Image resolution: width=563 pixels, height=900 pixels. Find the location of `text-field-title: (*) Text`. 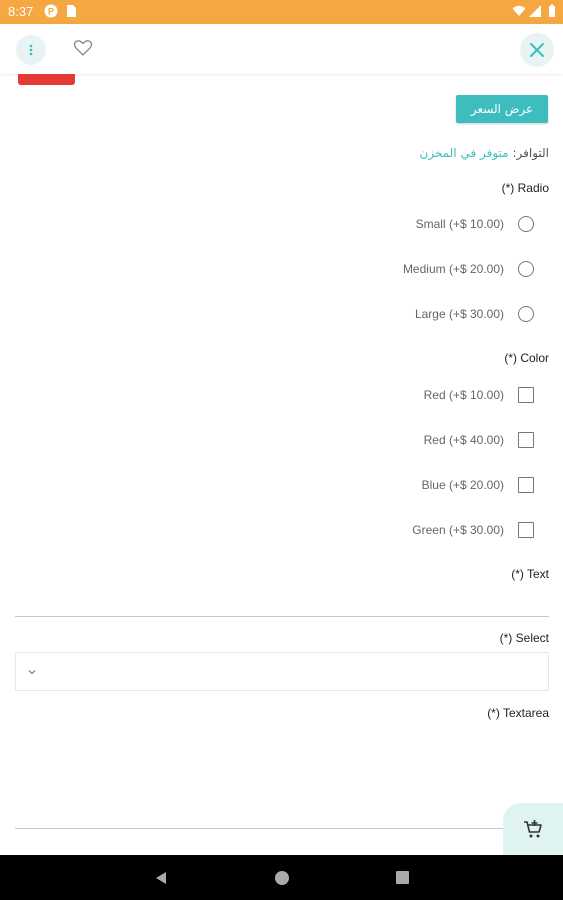

text-field-title: (*) Text is located at coordinates (530, 574).